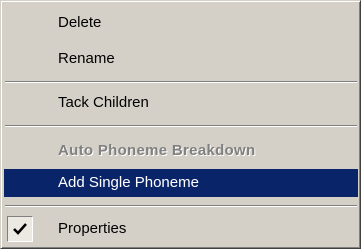 Image resolution: width=363 pixels, height=251 pixels. Describe the element at coordinates (80, 22) in the screenshot. I see `menu-item-delete-label: Delete` at that location.